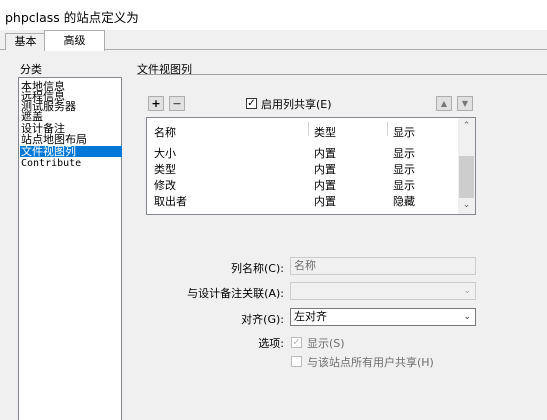 The height and width of the screenshot is (420, 547). What do you see at coordinates (383, 291) in the screenshot?
I see `design-note-select: ⌄` at bounding box center [383, 291].